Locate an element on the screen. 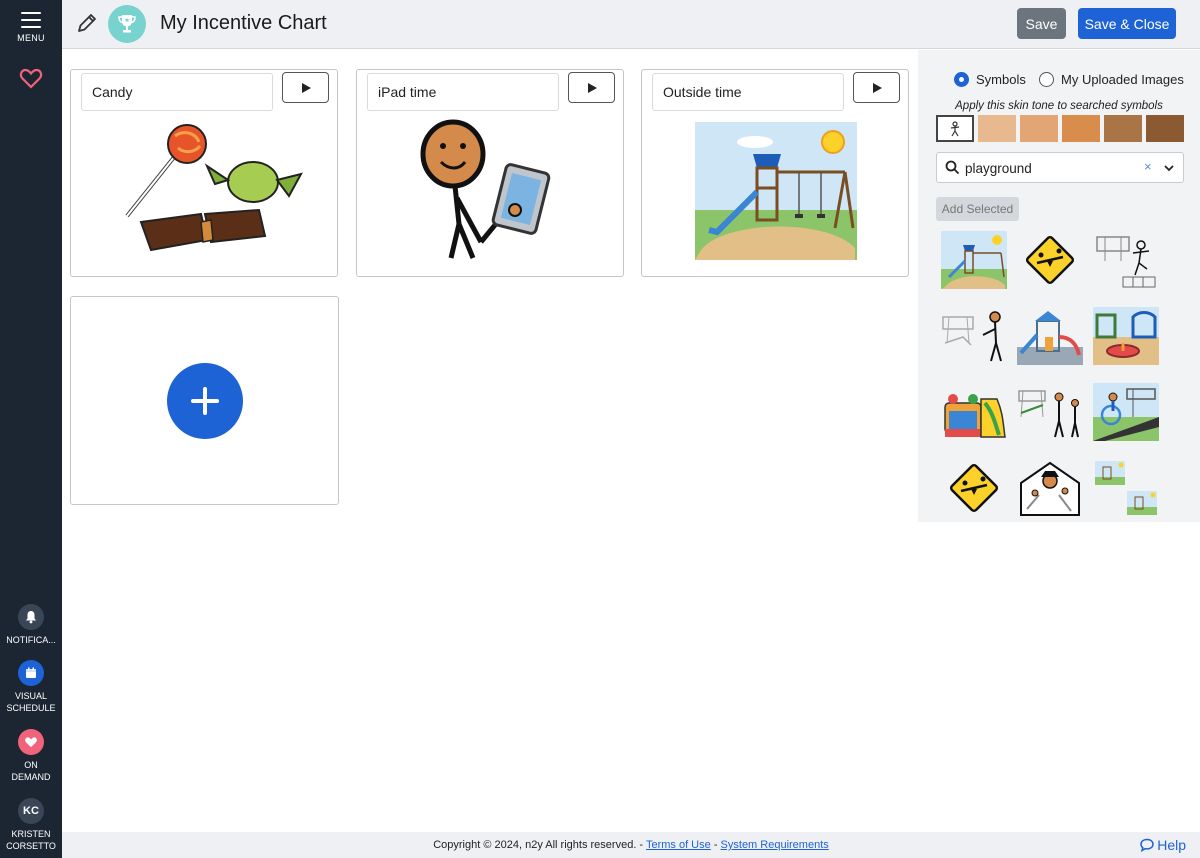 This screenshot has height=858, width=1200. clear-search-icon: × is located at coordinates (1148, 166).